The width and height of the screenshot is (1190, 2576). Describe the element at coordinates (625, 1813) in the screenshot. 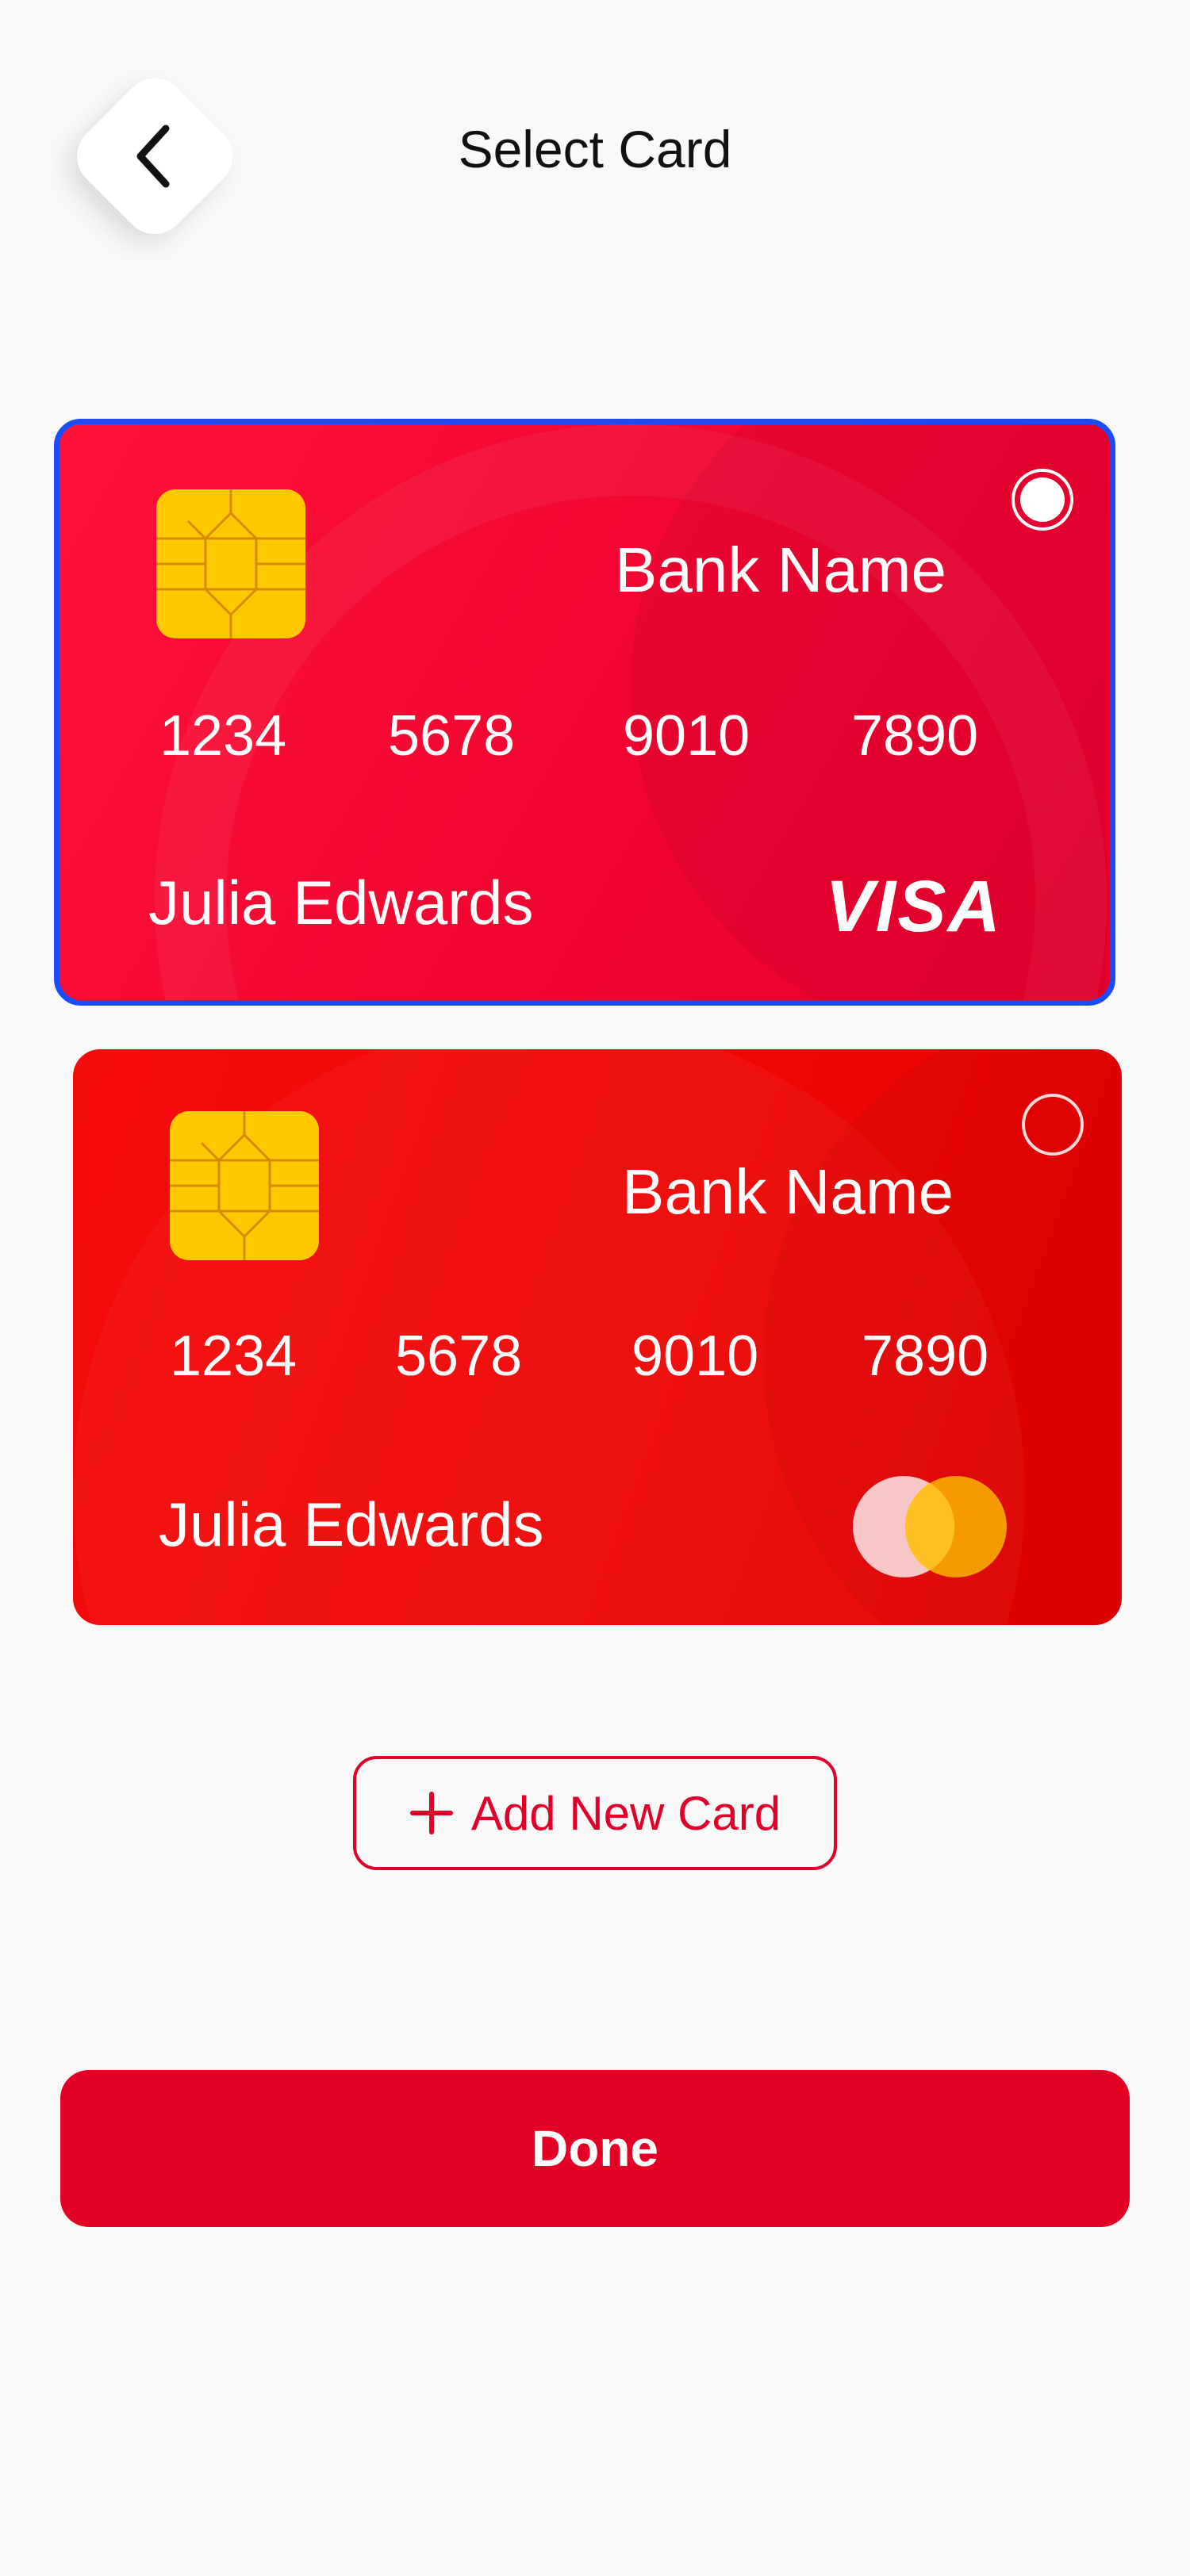

I see `add-new-card-label: Add New Card` at that location.